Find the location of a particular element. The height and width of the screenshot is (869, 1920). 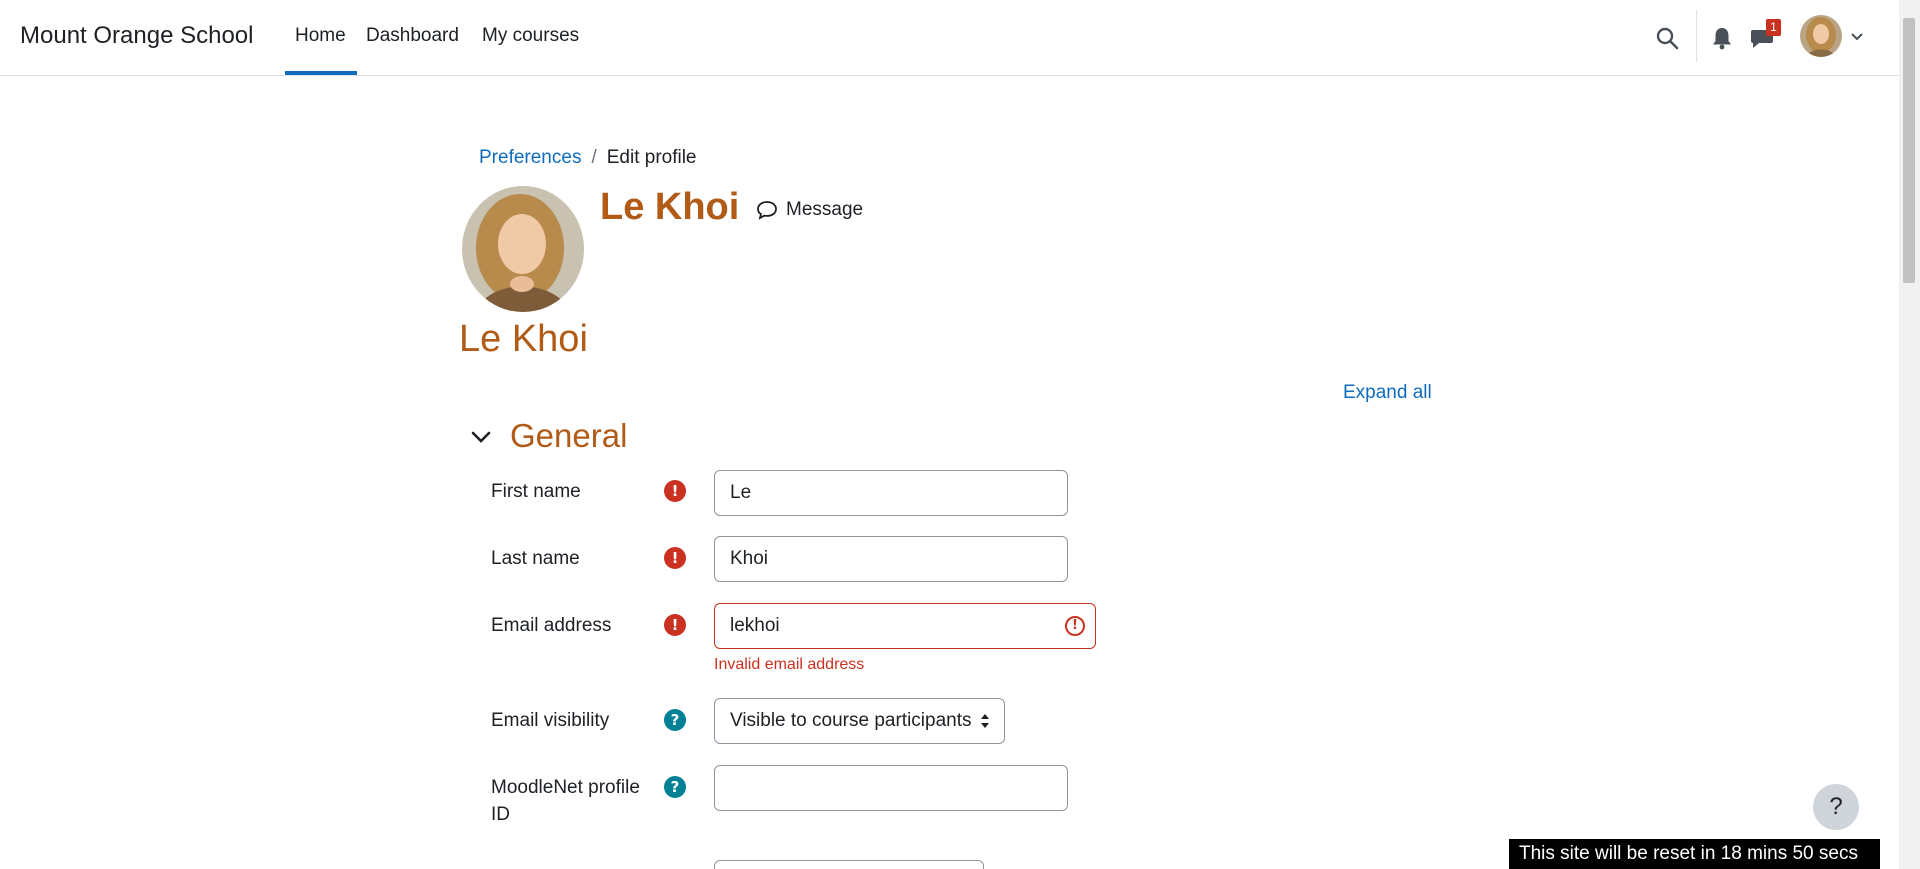

breadcrumb-current: Edit profile is located at coordinates (651, 157).